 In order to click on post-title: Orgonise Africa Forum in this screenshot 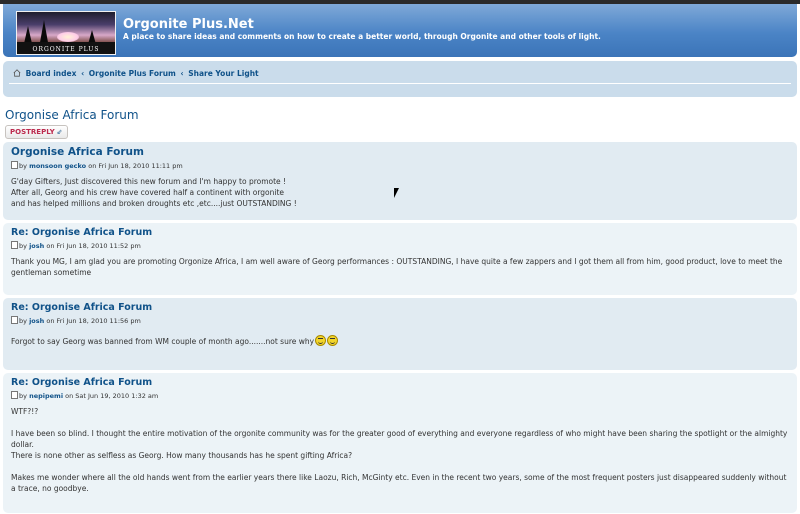, I will do `click(400, 152)`.